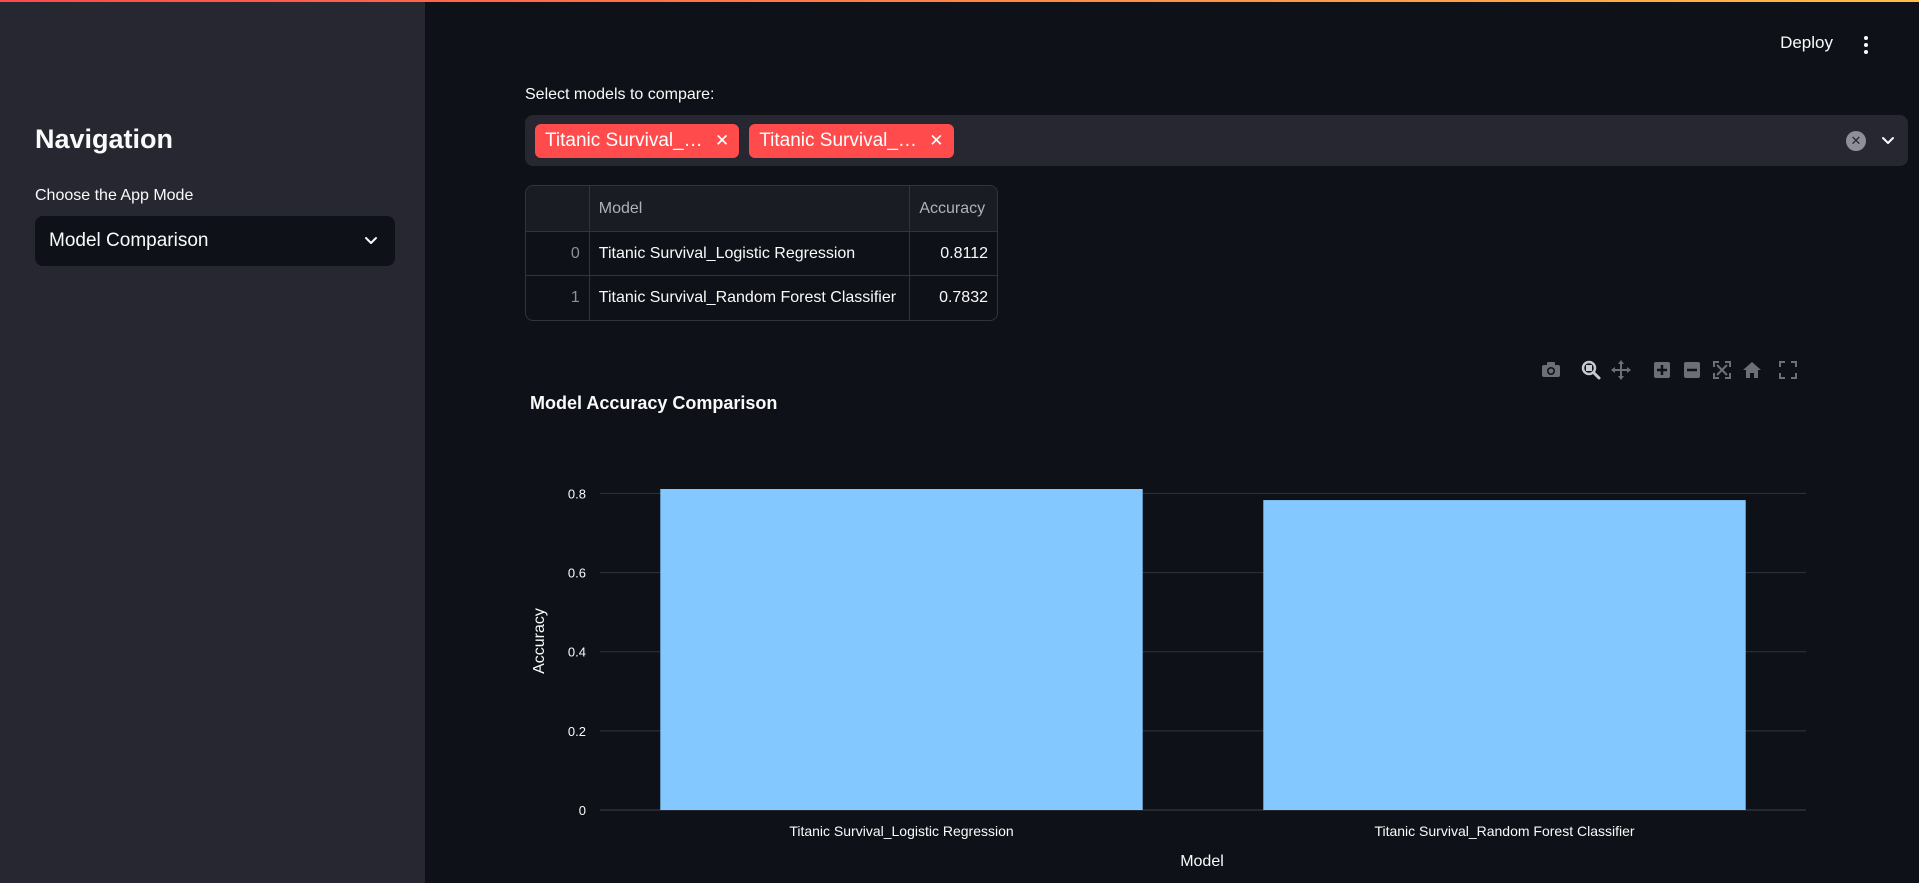 This screenshot has width=1919, height=883. What do you see at coordinates (577, 731) in the screenshot?
I see `y-tick-label: 0.2` at bounding box center [577, 731].